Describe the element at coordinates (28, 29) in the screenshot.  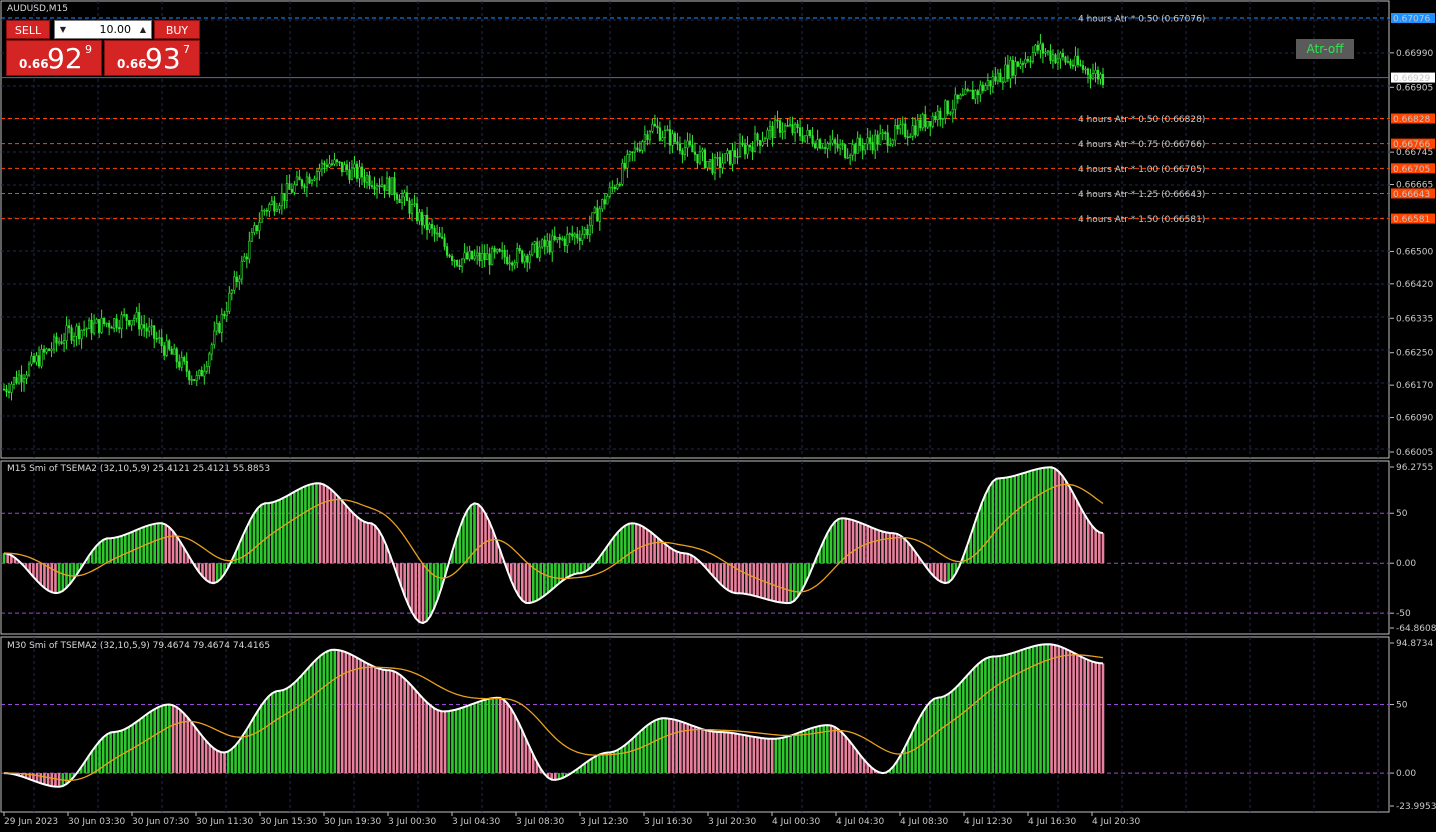
I see `sell-button: SELL` at that location.